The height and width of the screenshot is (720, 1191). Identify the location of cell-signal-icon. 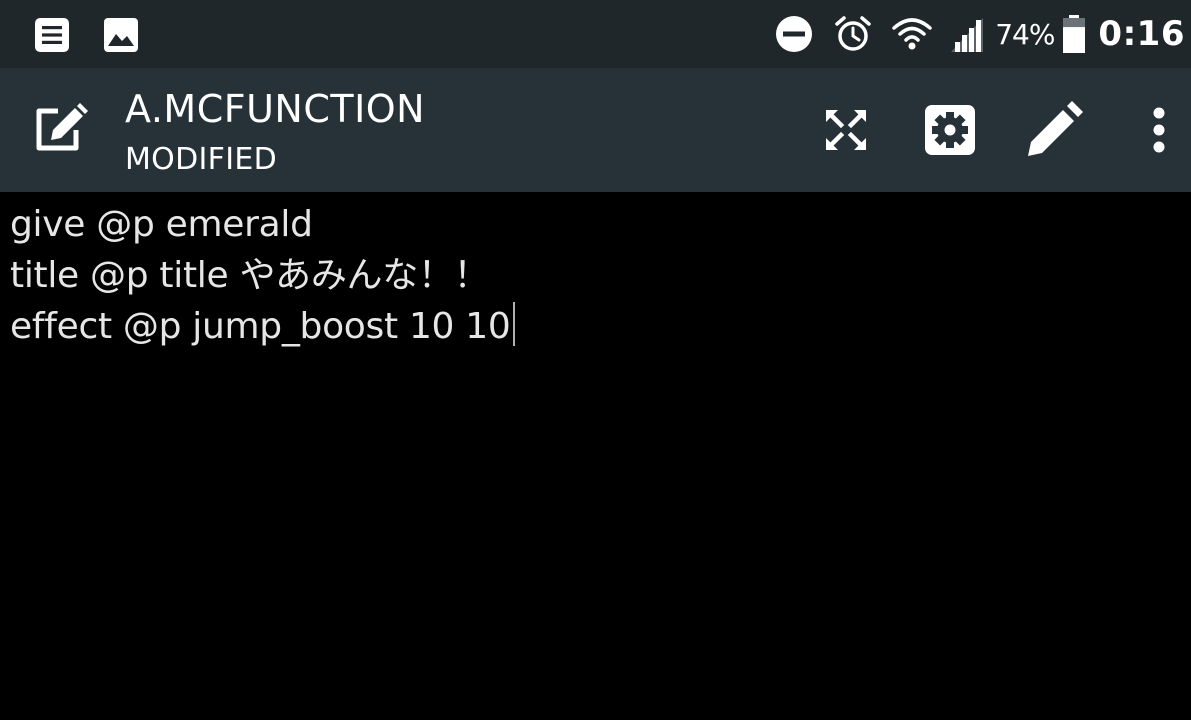
(967, 35).